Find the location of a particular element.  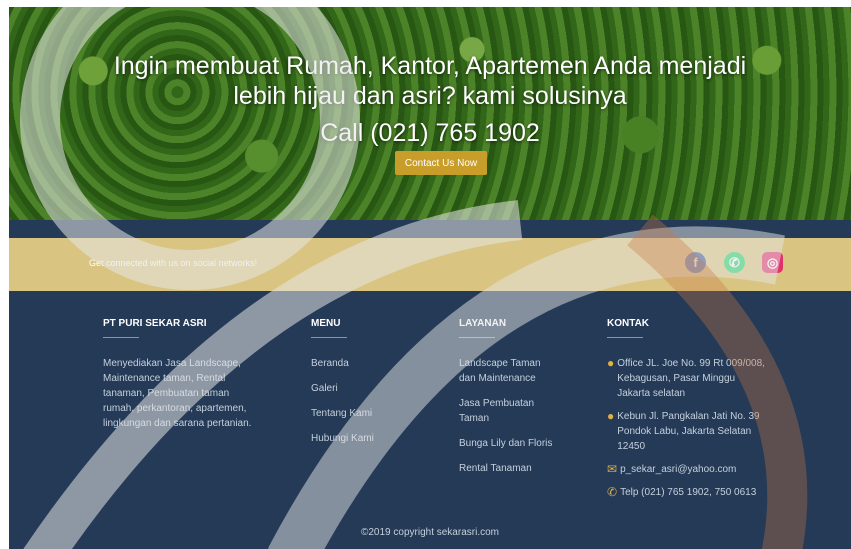

menu-link-beranda: Beranda is located at coordinates (366, 363).